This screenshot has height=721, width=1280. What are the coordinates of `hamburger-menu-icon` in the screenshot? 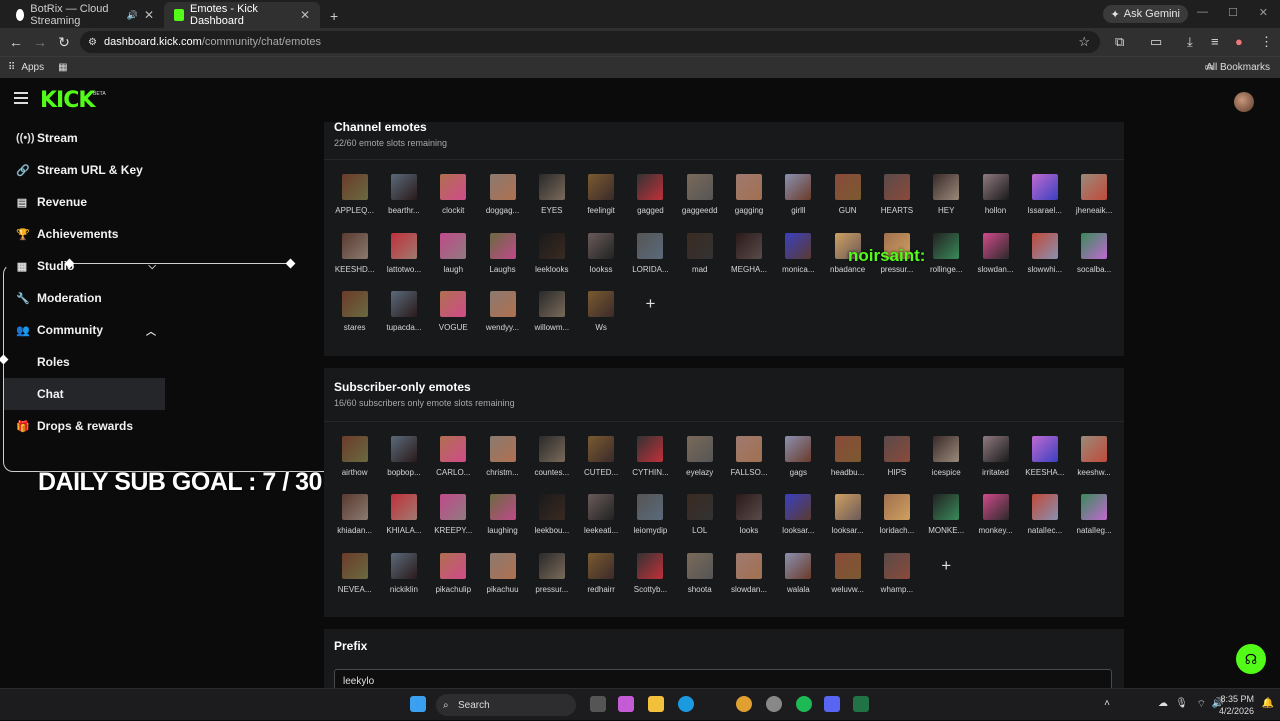 It's located at (21, 98).